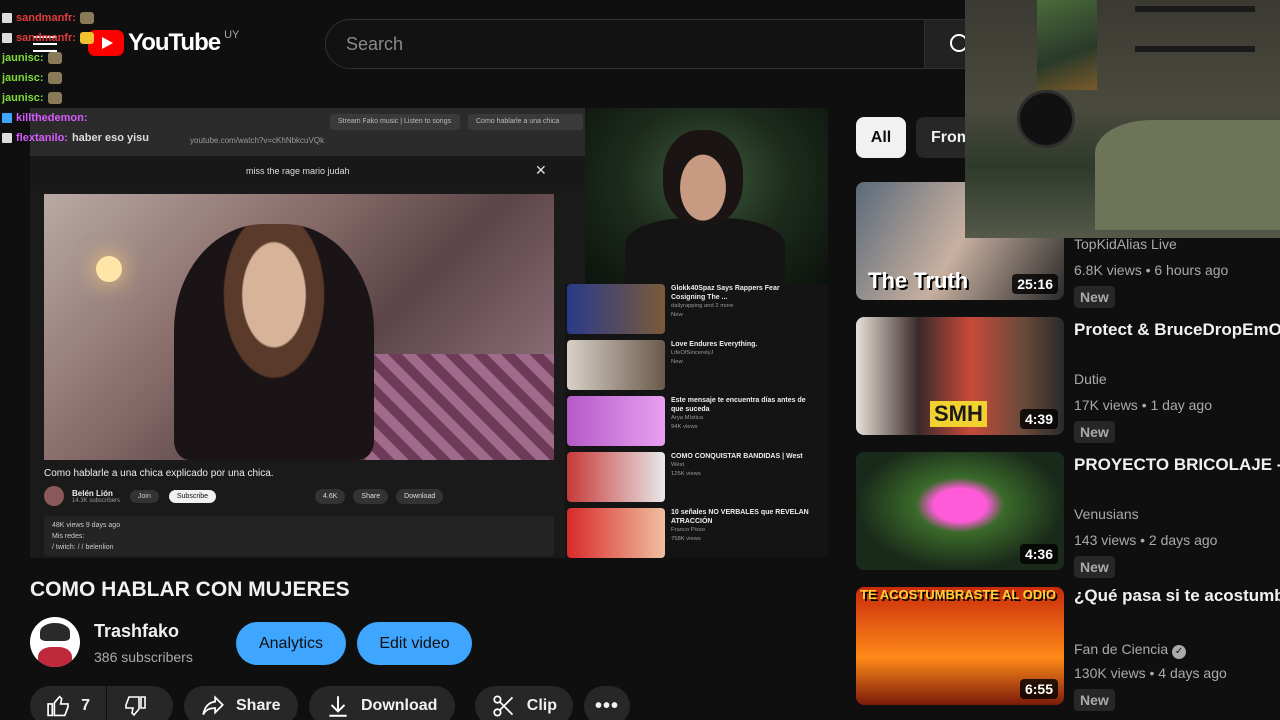 The height and width of the screenshot is (720, 1280). What do you see at coordinates (525, 122) in the screenshot?
I see `browser-tab: Como hablarle a una chica` at bounding box center [525, 122].